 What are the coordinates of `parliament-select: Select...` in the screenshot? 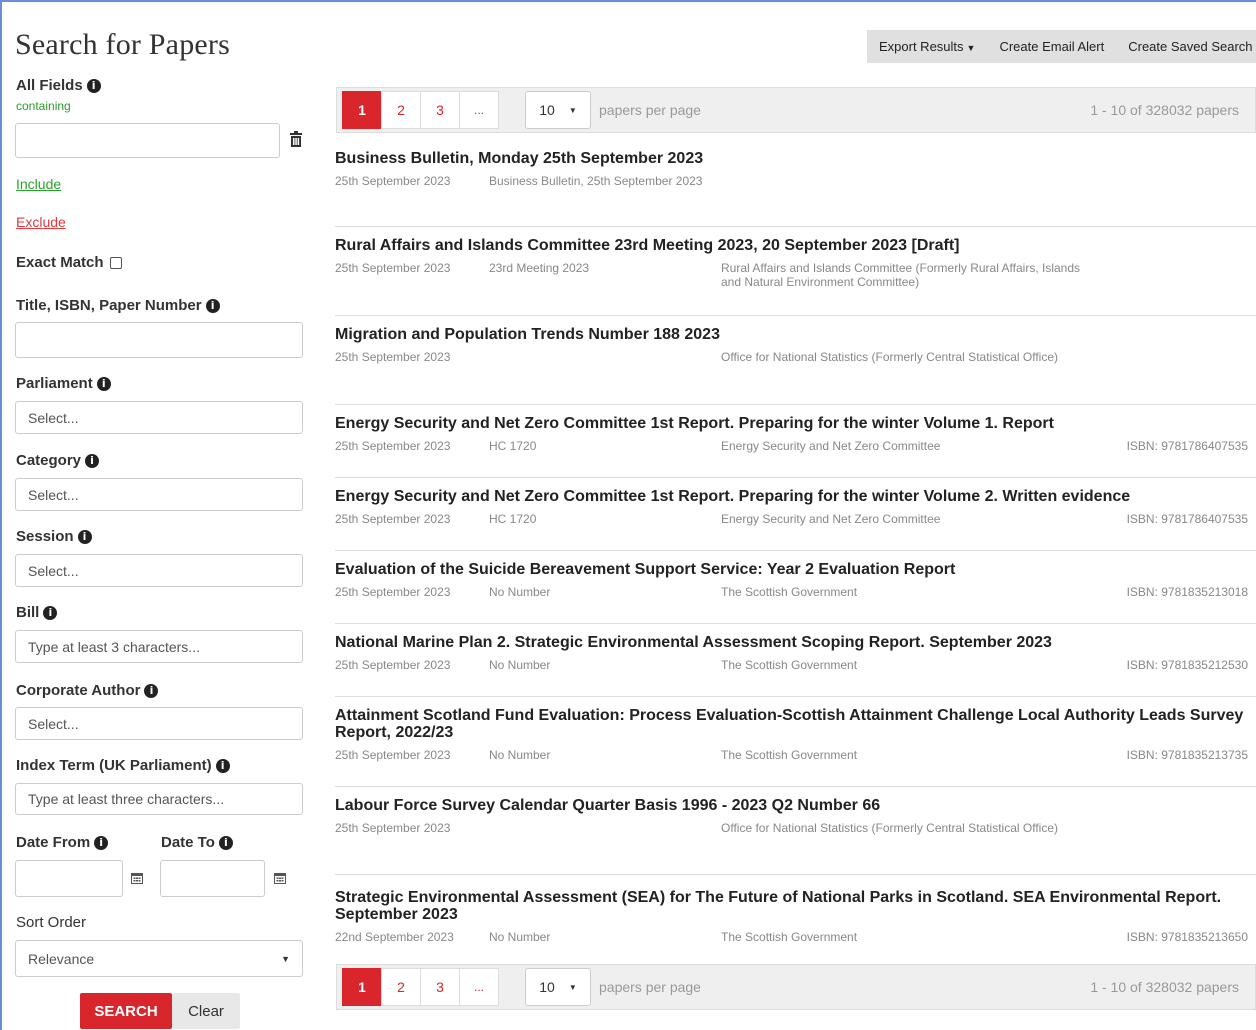 It's located at (159, 417).